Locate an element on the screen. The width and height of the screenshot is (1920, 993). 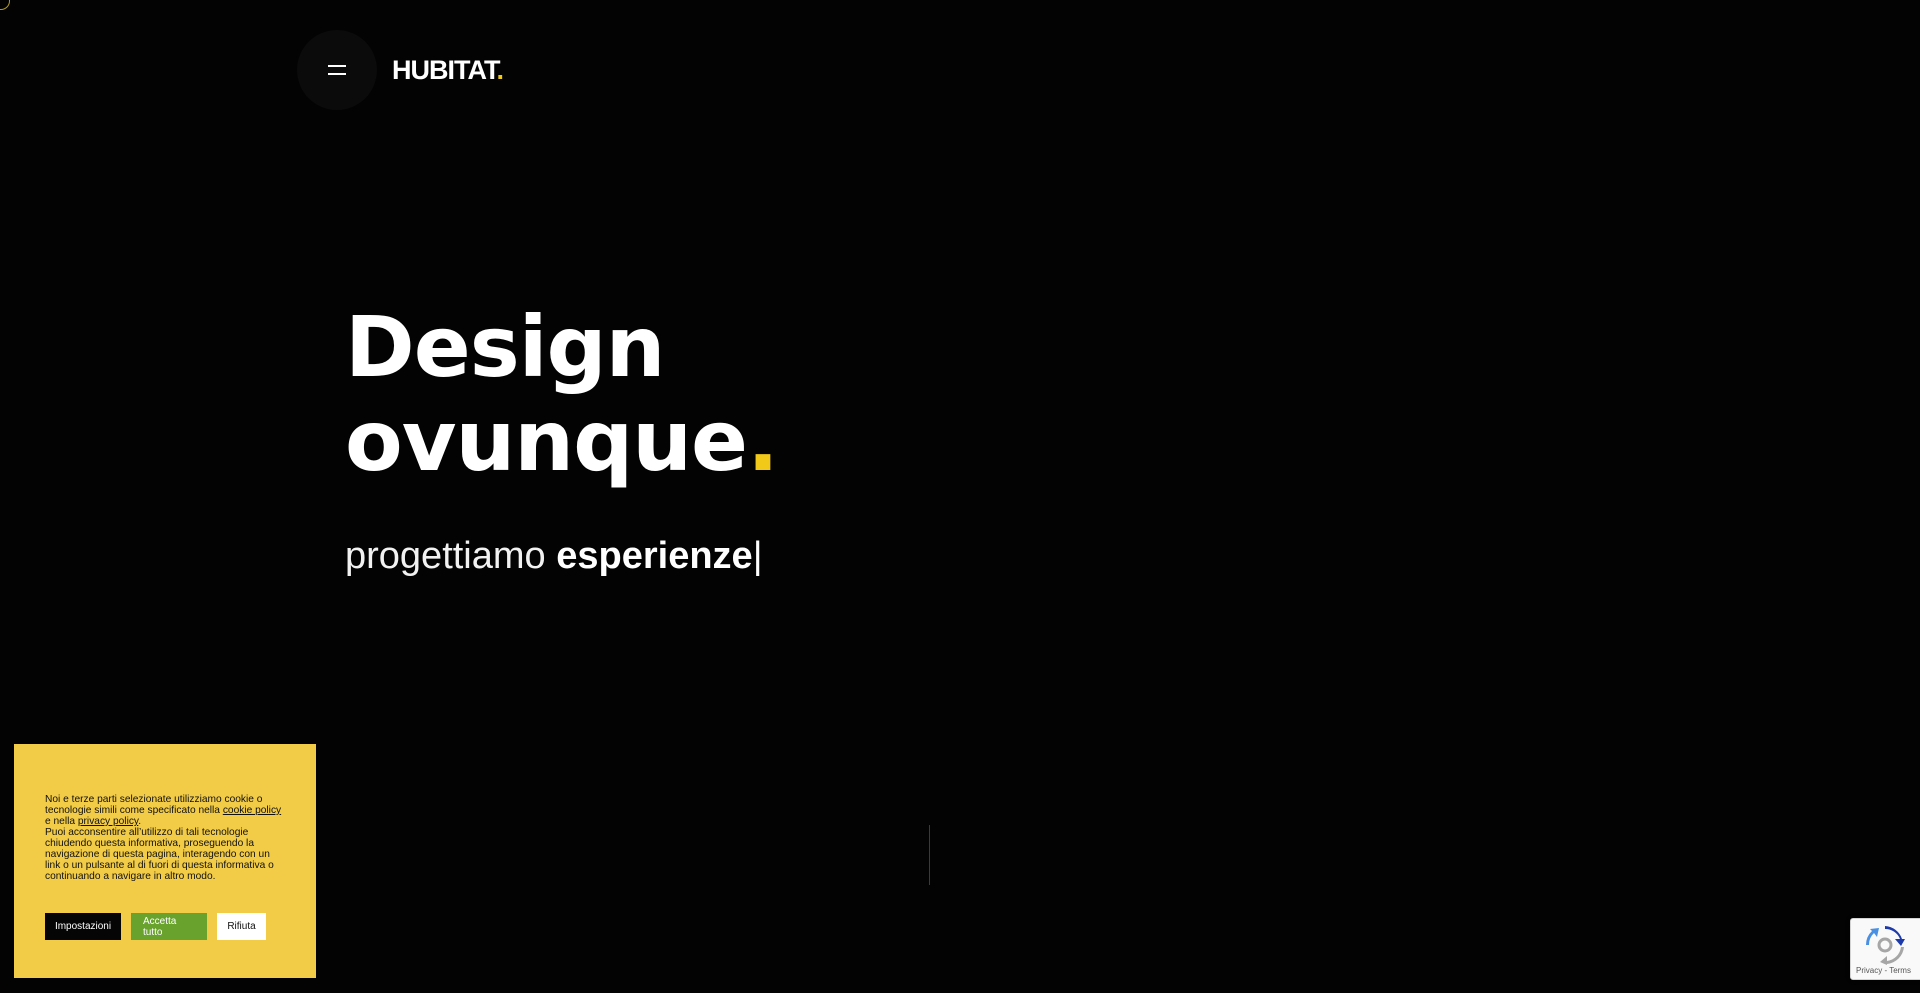
subtitle-typed-word: esperienze is located at coordinates (654, 556).